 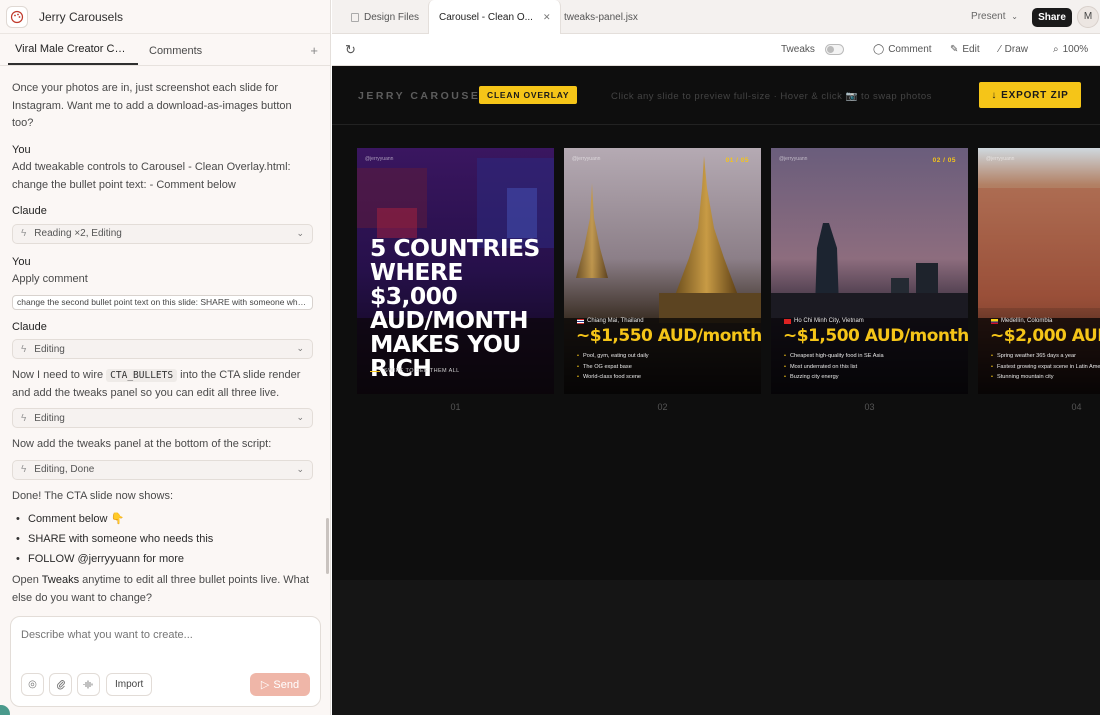 I want to click on list-item: World-class food scene, so click(x=613, y=377).